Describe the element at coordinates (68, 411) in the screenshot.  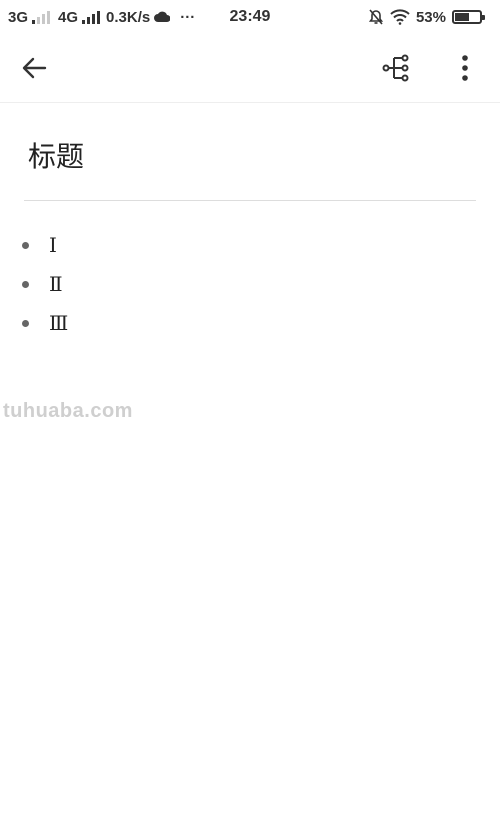
I see `watermark: tuhuaba.com` at that location.